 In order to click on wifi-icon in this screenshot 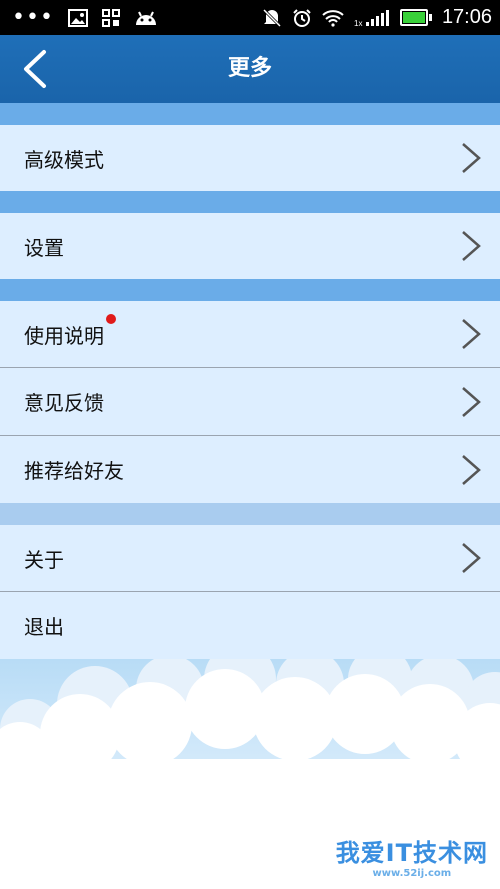, I will do `click(333, 18)`.